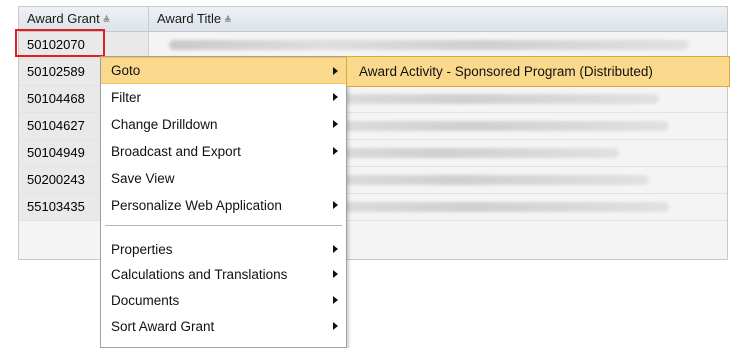 This screenshot has width=730, height=348. I want to click on menu-item-personalize-web-application: Personalize Web Application, so click(223, 205).